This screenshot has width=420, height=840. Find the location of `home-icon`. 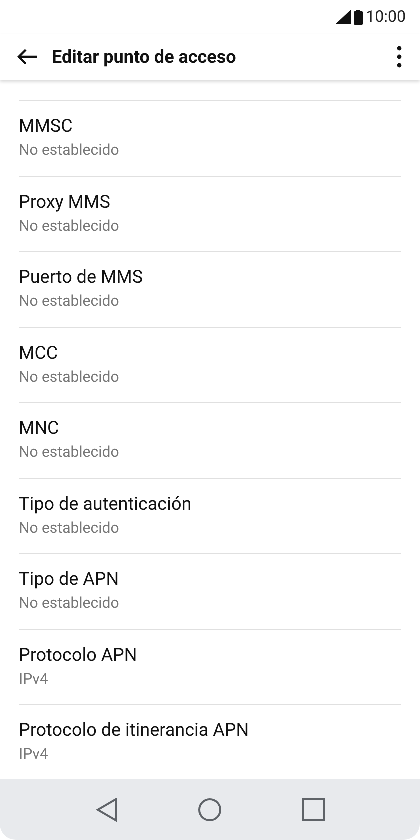

home-icon is located at coordinates (210, 810).